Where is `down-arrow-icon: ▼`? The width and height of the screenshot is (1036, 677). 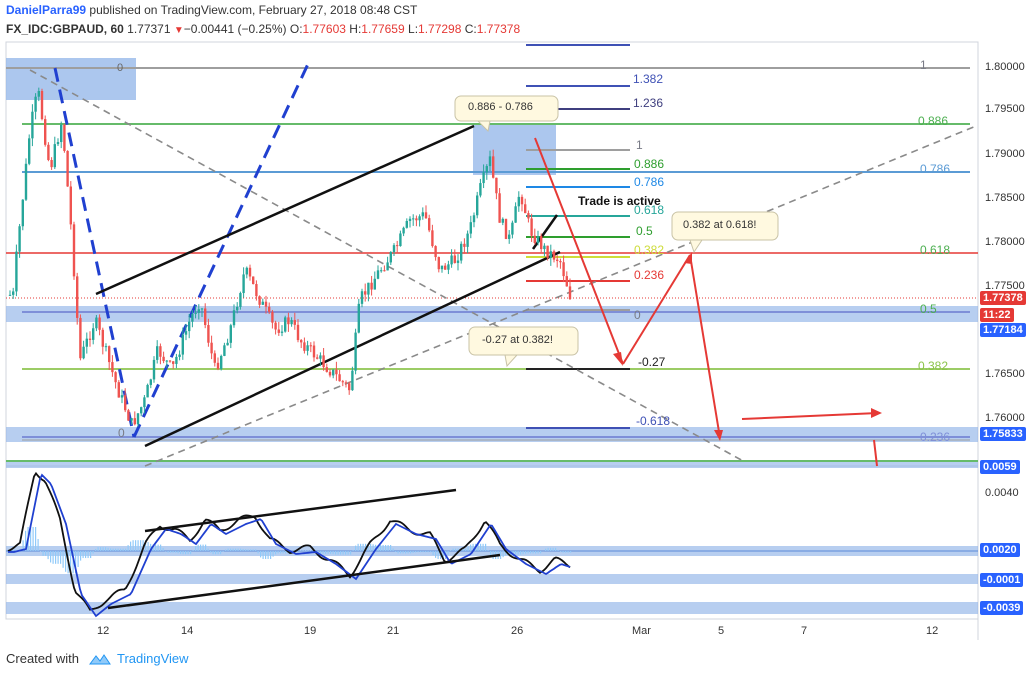
down-arrow-icon: ▼ is located at coordinates (178, 30).